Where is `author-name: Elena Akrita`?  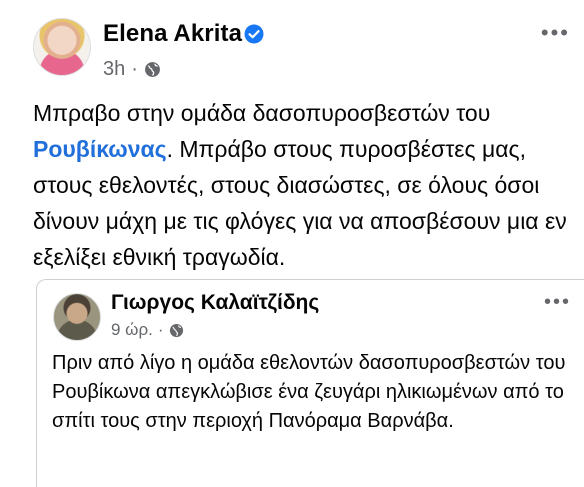 author-name: Elena Akrita is located at coordinates (172, 34).